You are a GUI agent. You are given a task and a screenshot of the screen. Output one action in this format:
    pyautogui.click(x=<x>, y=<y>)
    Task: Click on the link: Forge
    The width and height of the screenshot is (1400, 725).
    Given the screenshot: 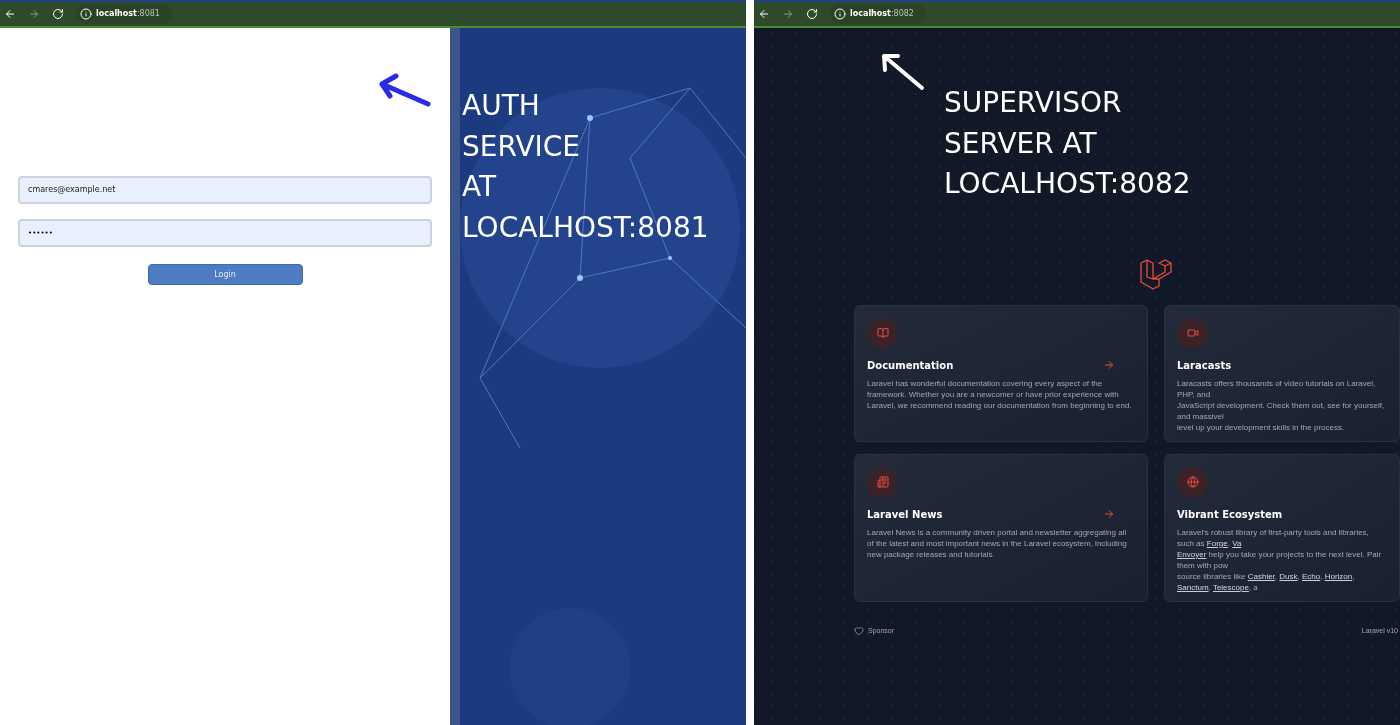 What is the action you would take?
    pyautogui.click(x=1217, y=543)
    